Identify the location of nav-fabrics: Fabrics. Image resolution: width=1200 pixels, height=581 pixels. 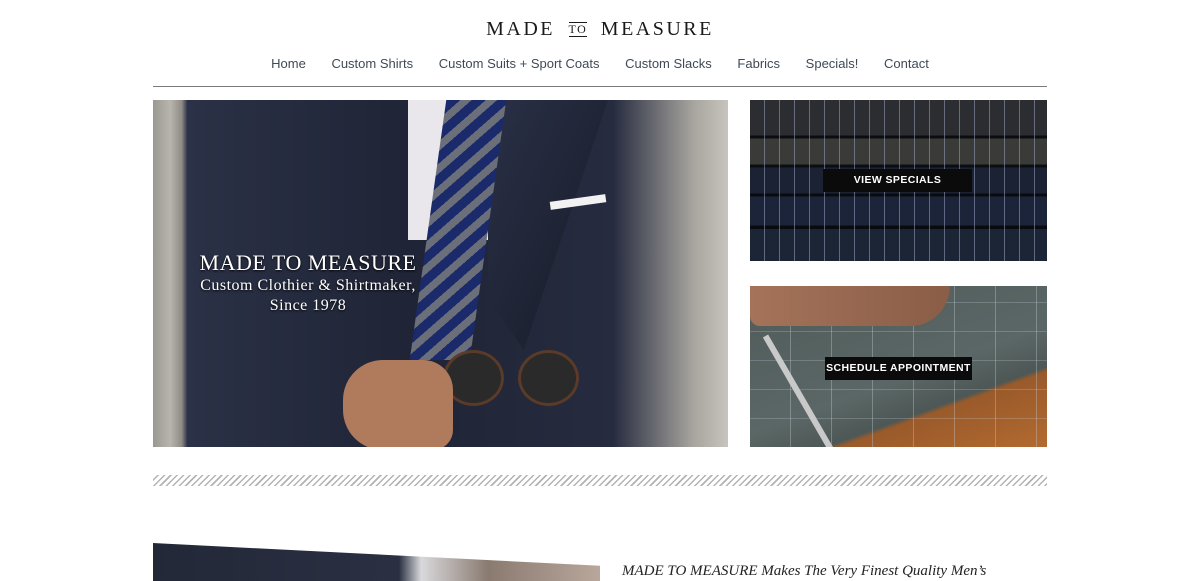
(758, 63).